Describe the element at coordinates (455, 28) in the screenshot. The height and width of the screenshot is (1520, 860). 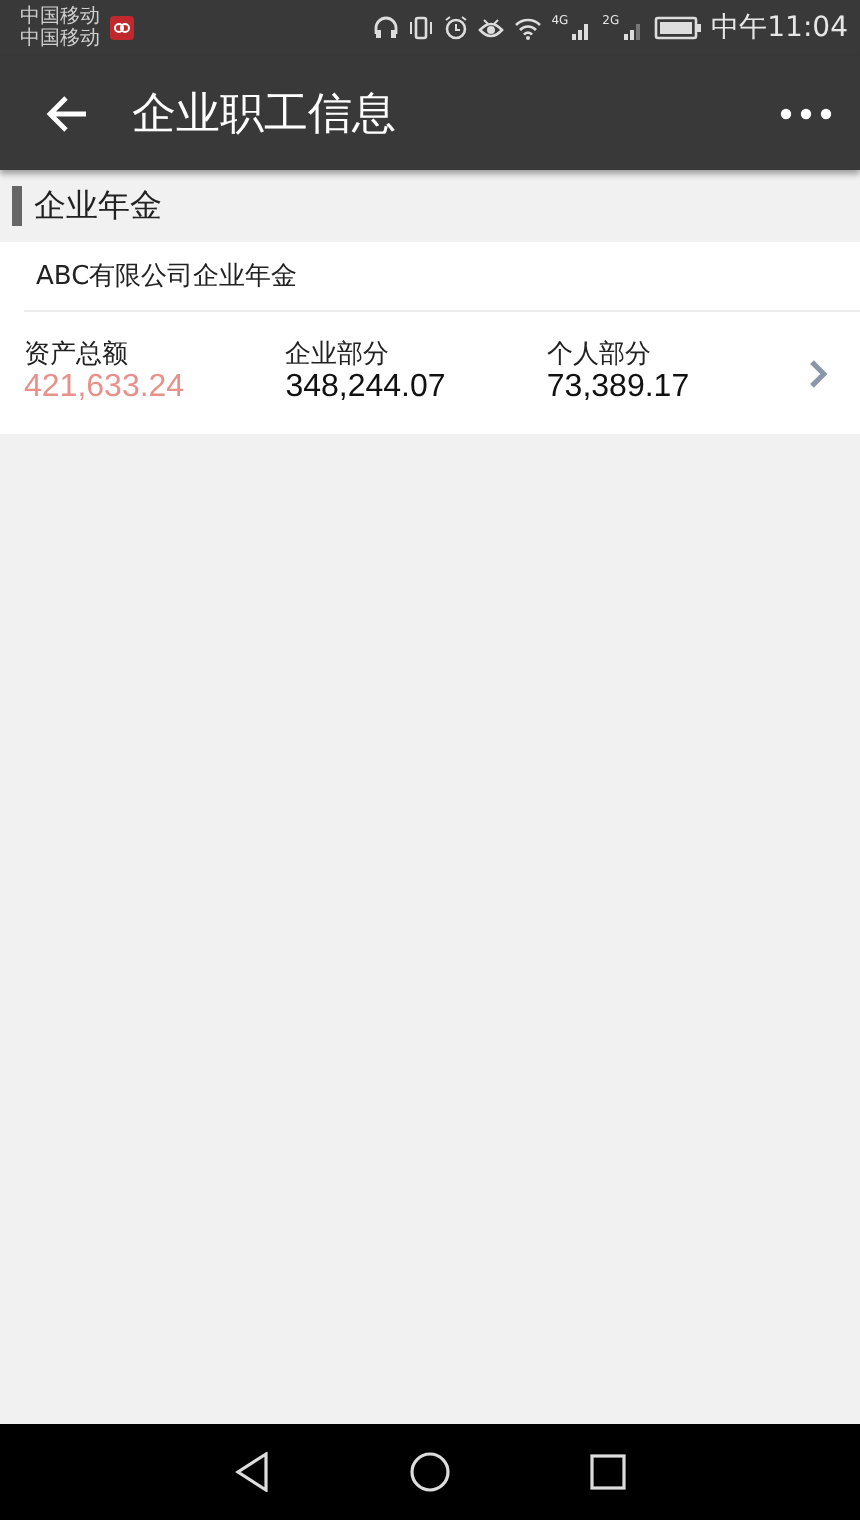
I see `alarm-icon` at that location.